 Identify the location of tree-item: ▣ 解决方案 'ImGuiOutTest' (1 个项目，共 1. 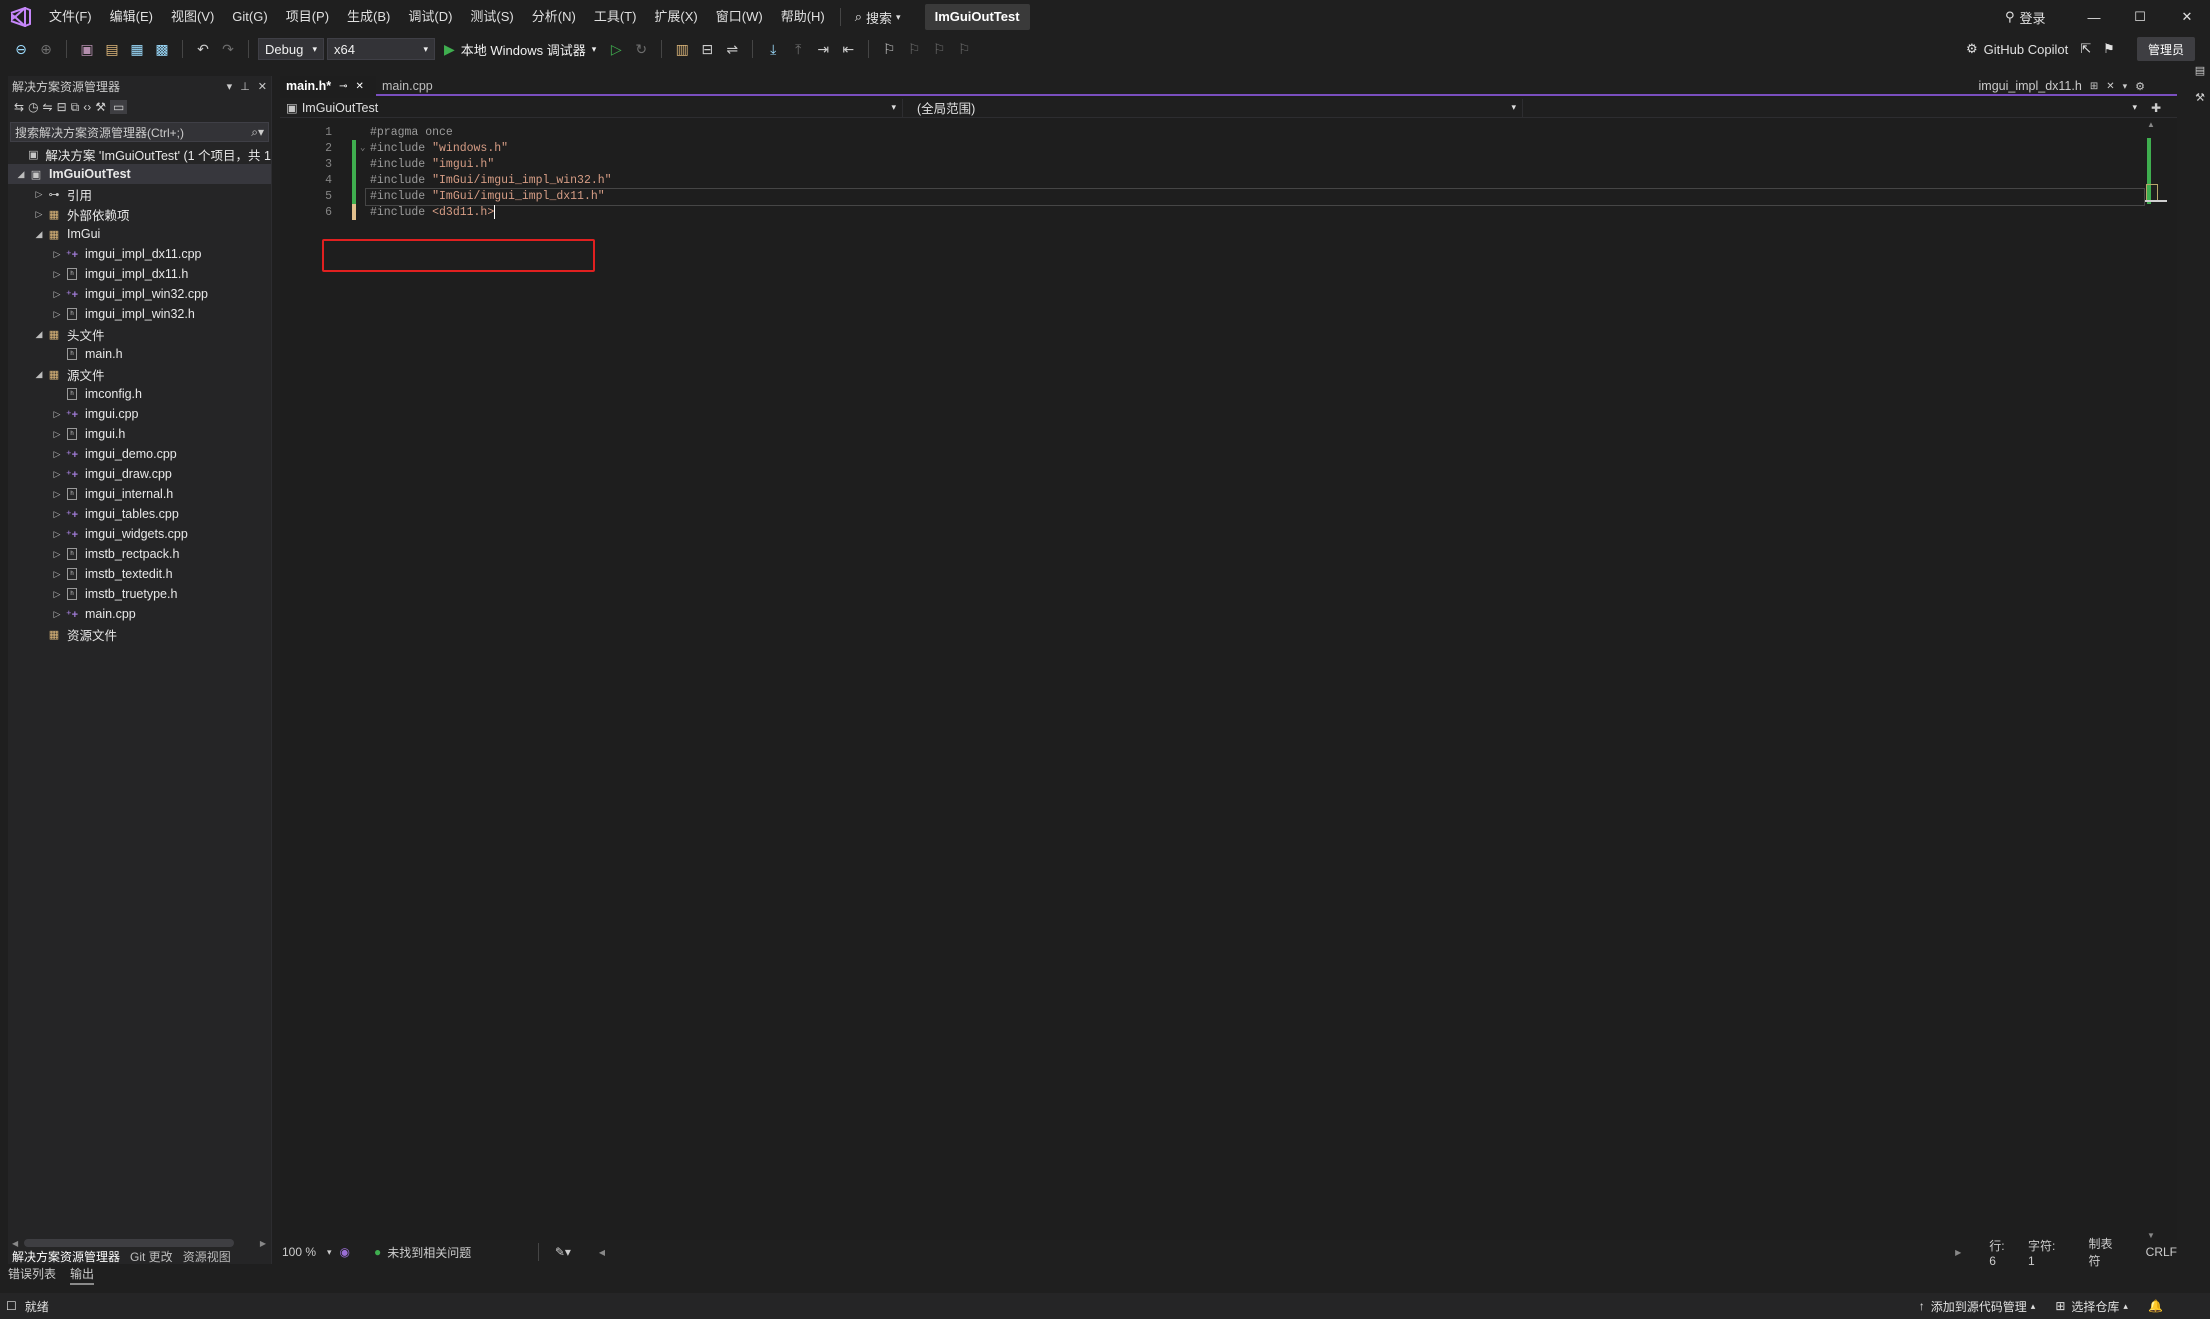
(139, 154).